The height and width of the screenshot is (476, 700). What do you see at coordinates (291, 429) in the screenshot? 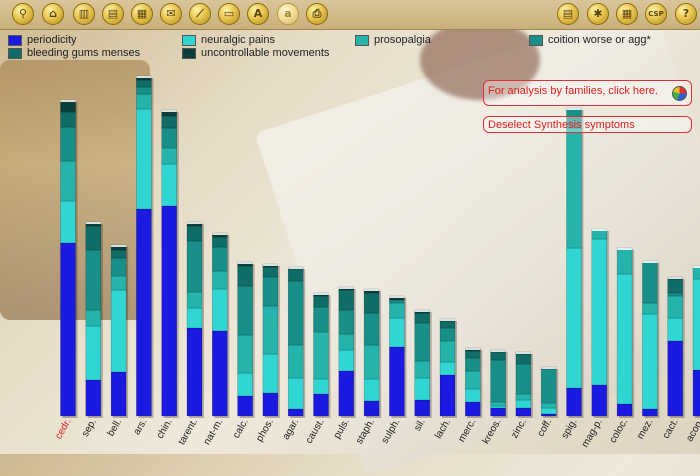
I see `x-tick-label: agar.` at bounding box center [291, 429].